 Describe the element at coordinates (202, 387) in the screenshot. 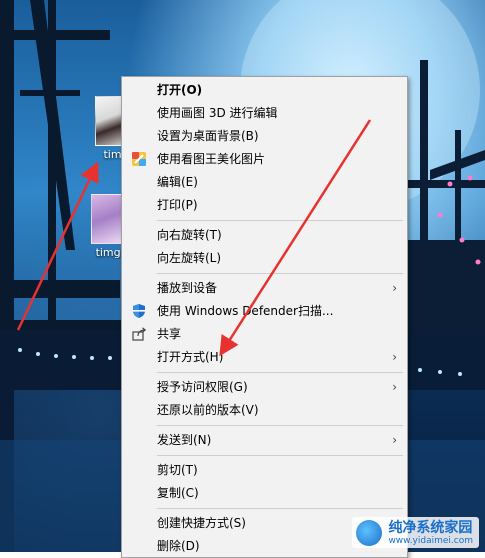

I see `menu-item-label: 授予访问权限(G)` at that location.